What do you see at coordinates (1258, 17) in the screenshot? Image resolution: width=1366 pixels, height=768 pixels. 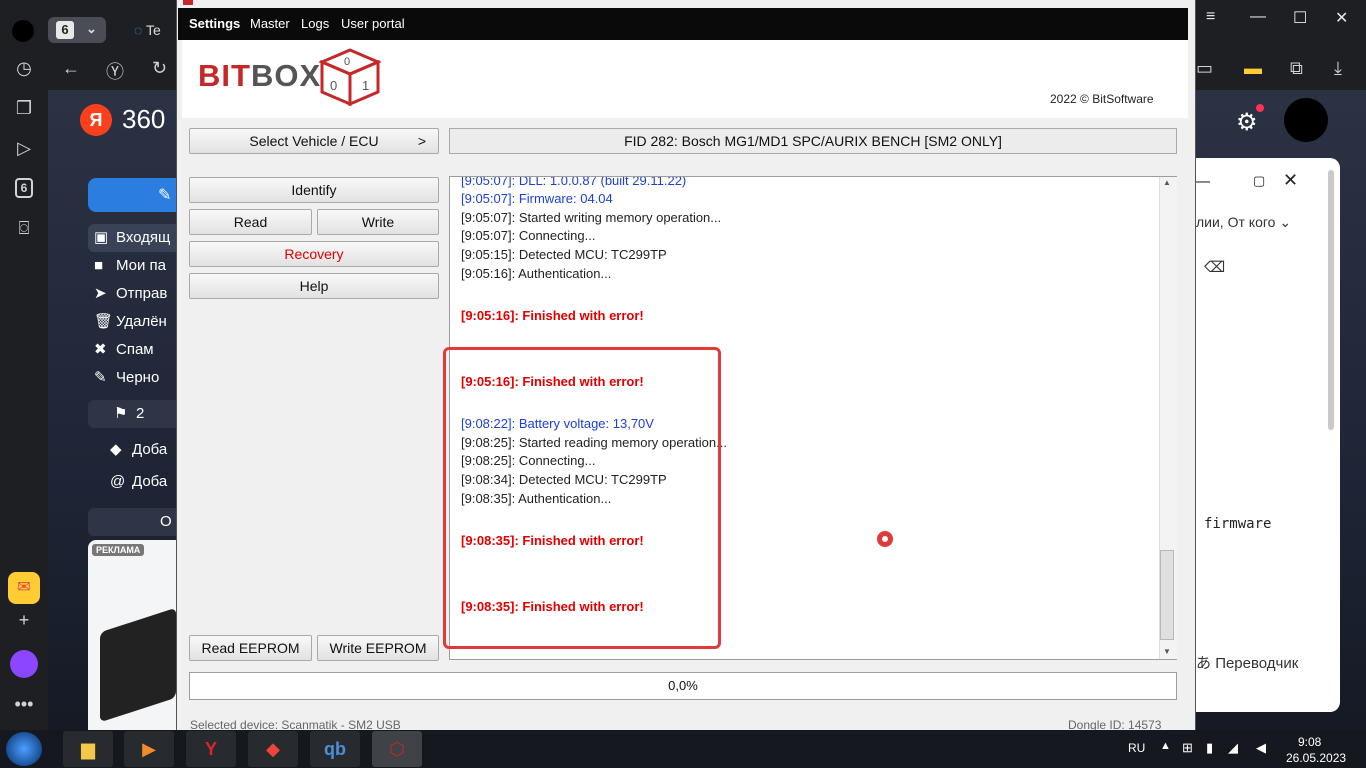 I see `minimize-icon: —` at bounding box center [1258, 17].